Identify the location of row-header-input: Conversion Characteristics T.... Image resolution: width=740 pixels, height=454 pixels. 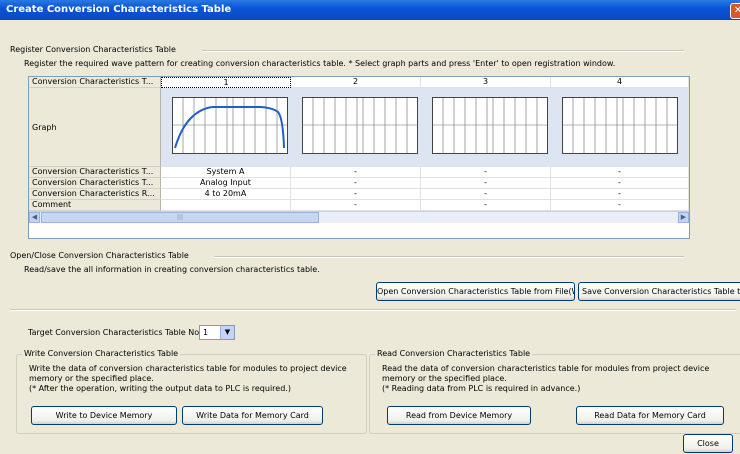
(95, 183).